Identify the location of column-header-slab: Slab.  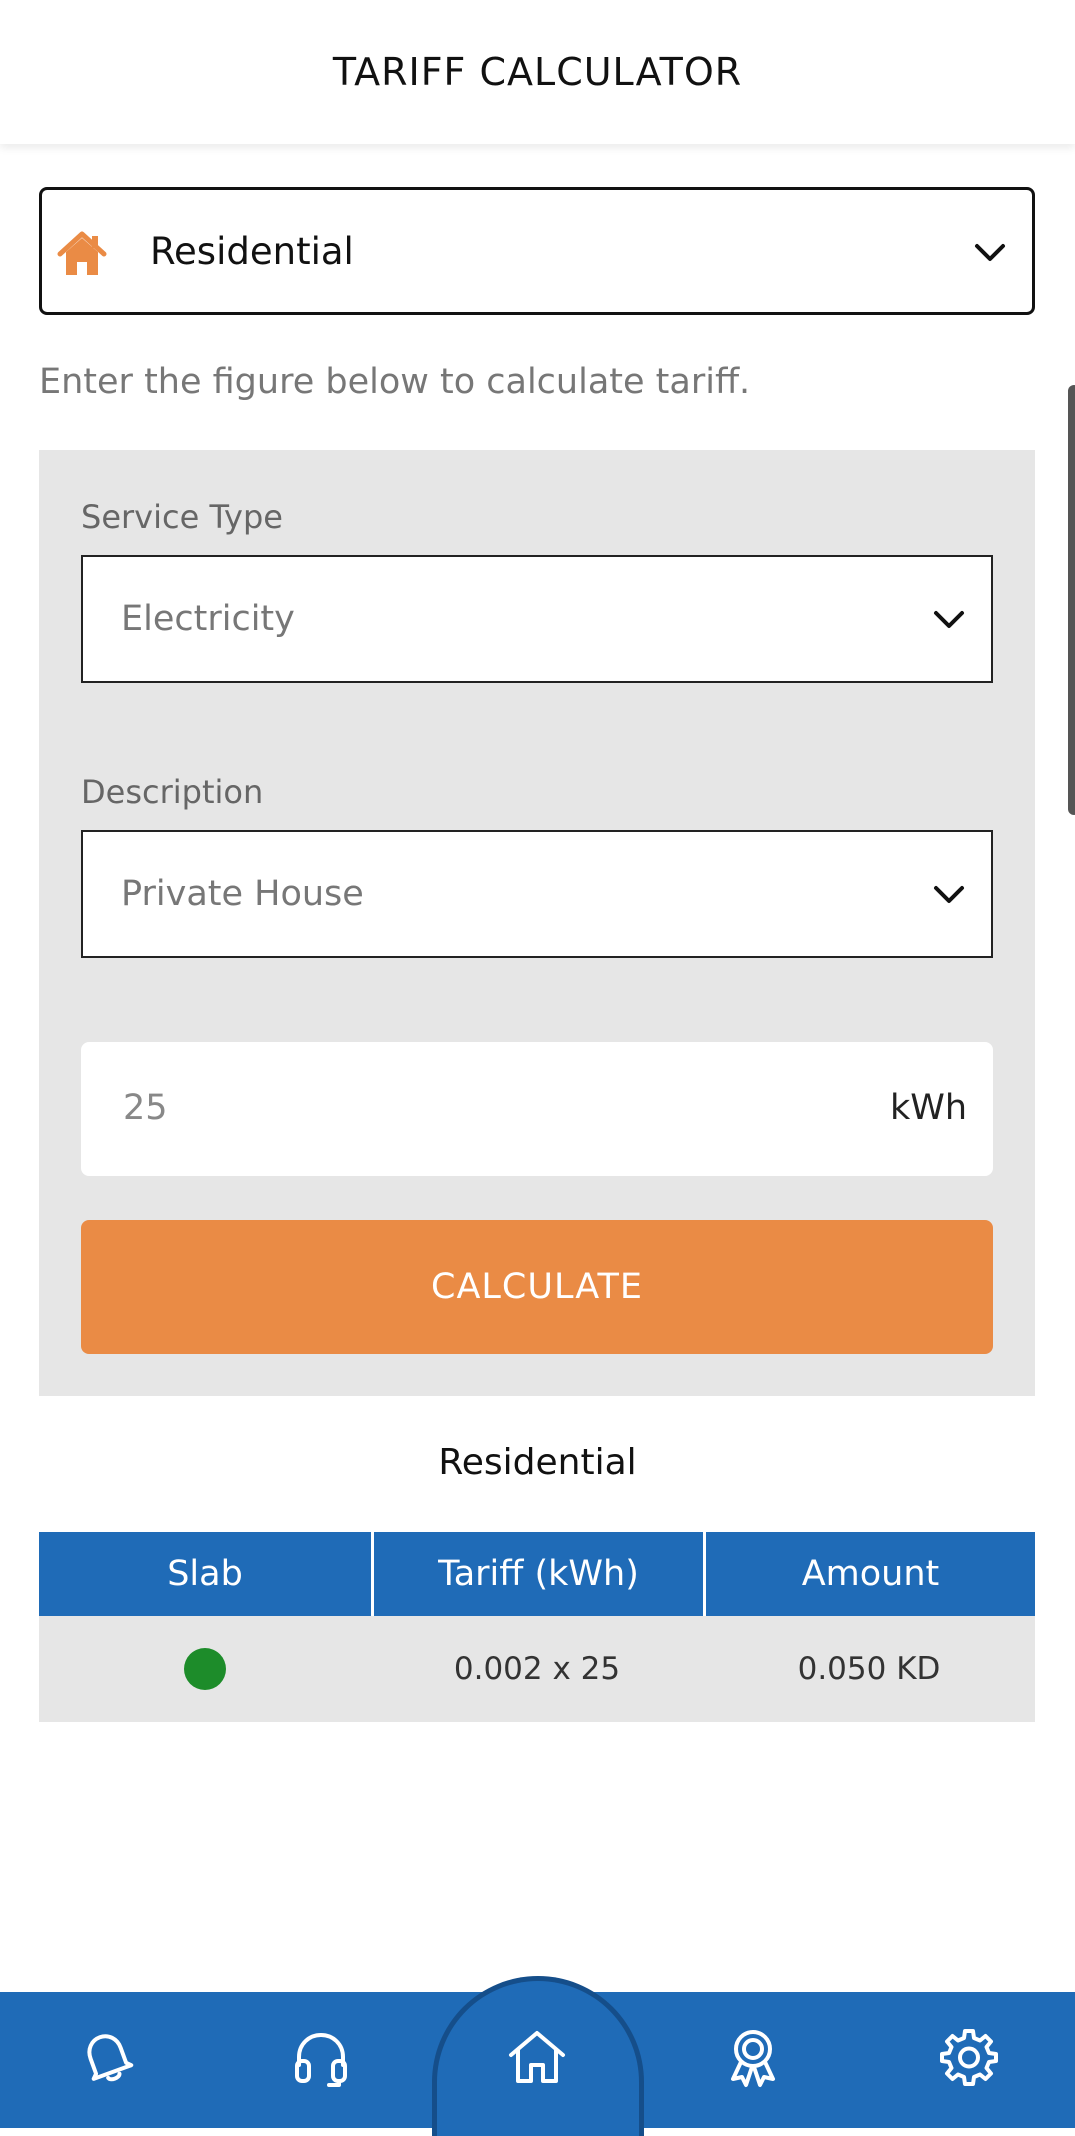
(205, 1574).